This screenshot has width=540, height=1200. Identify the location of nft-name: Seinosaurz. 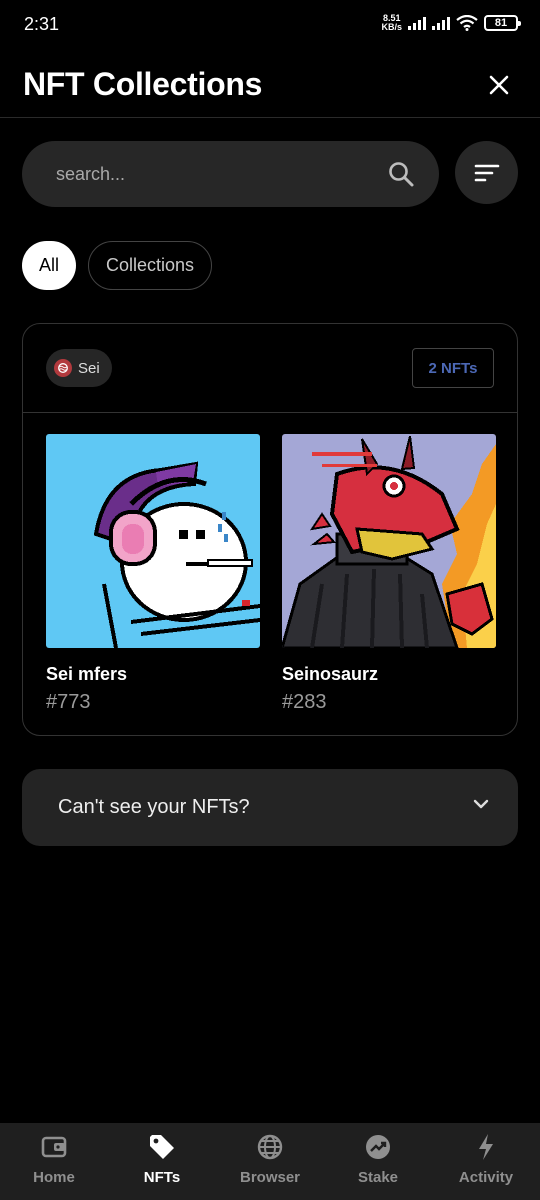
(330, 674).